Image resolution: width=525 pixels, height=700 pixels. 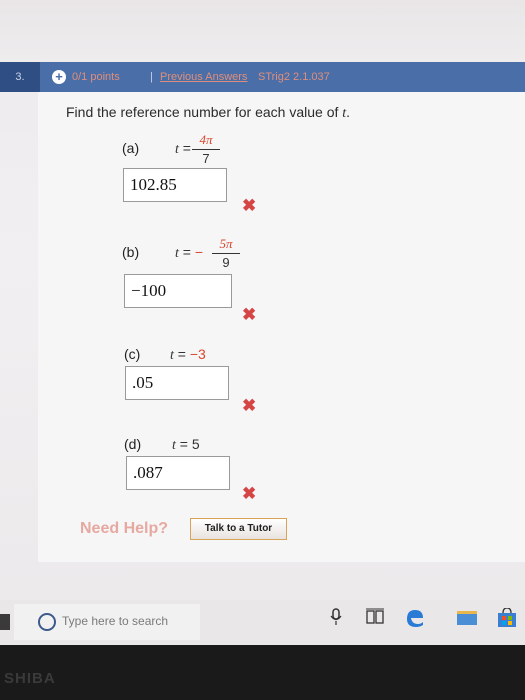 What do you see at coordinates (197, 354) in the screenshot?
I see `part-c-value: −3` at bounding box center [197, 354].